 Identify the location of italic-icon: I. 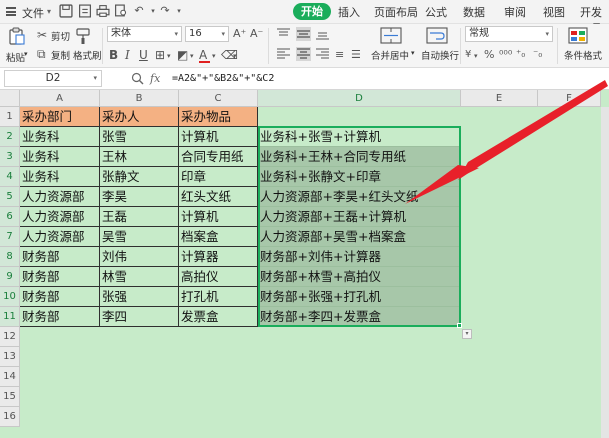
(127, 55).